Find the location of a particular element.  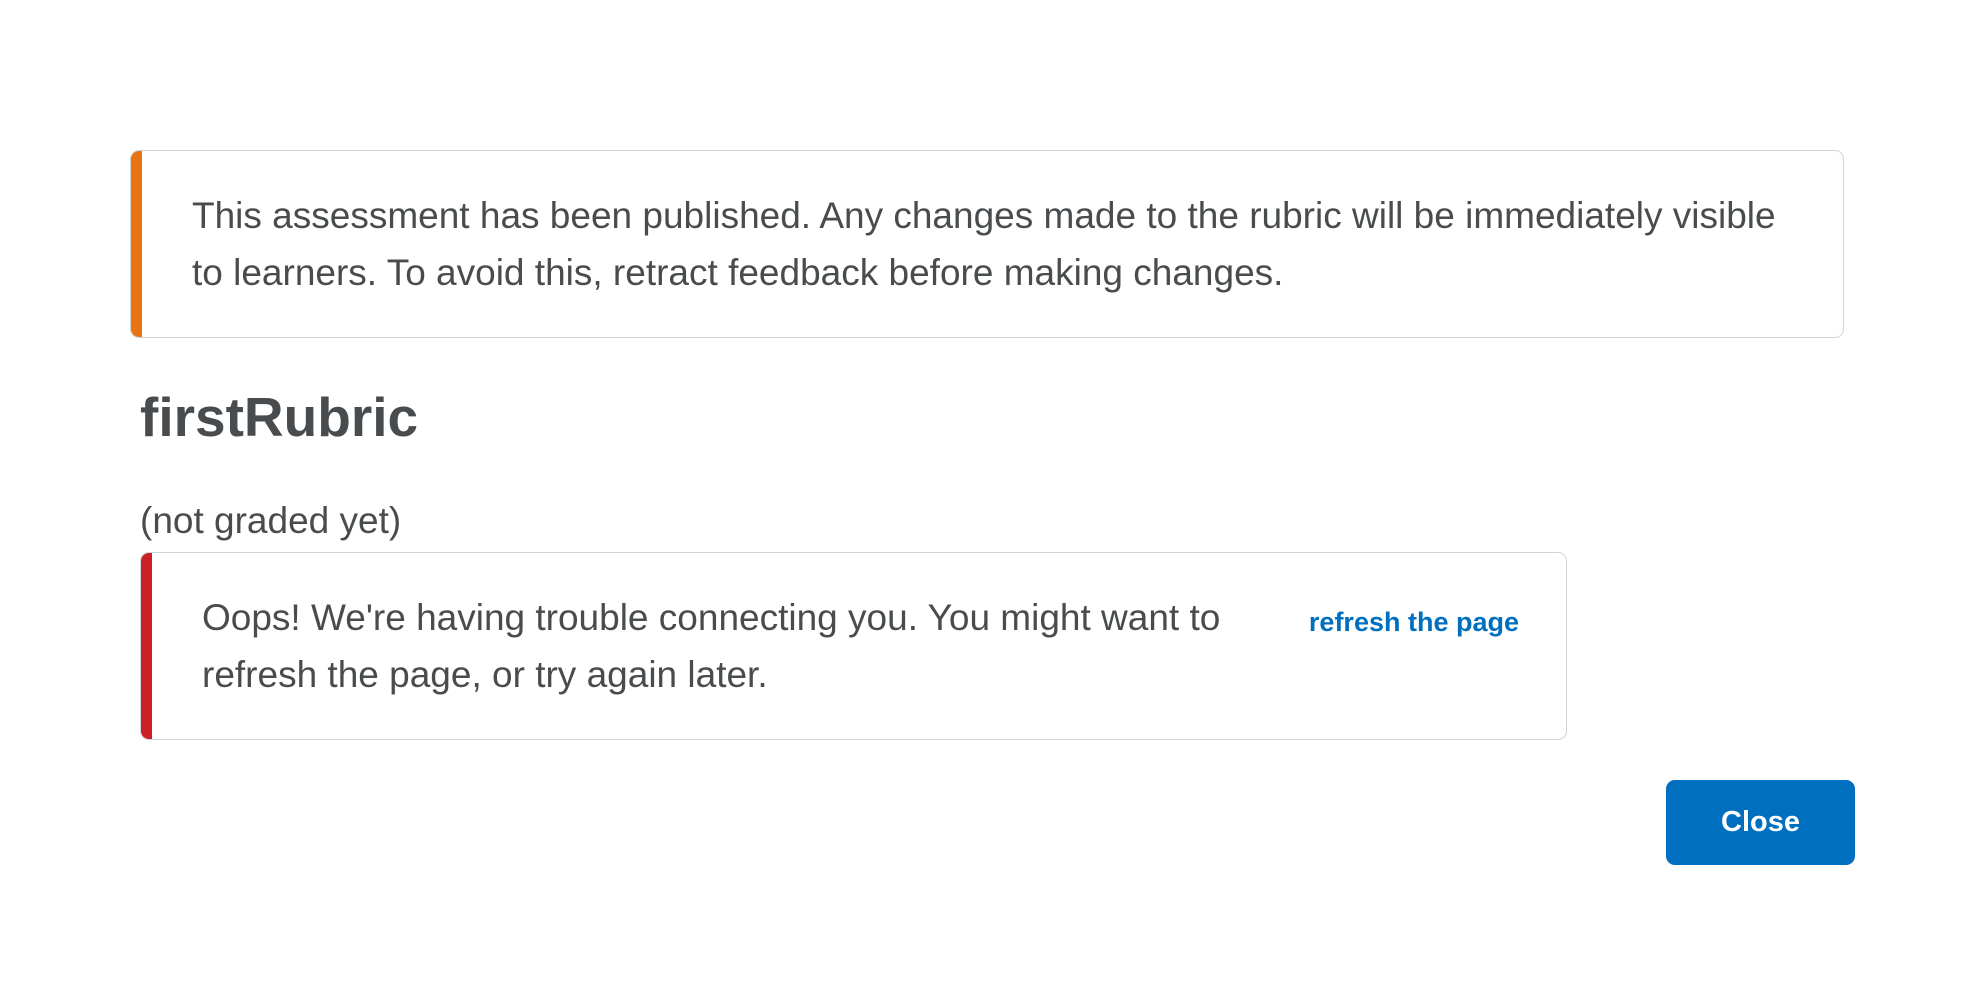

error-accent-stripe is located at coordinates (146, 646).